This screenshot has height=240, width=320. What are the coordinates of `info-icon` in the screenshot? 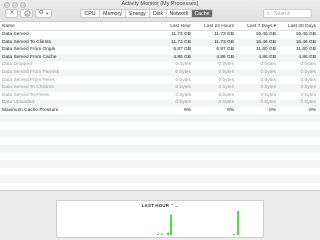 It's located at (27, 13).